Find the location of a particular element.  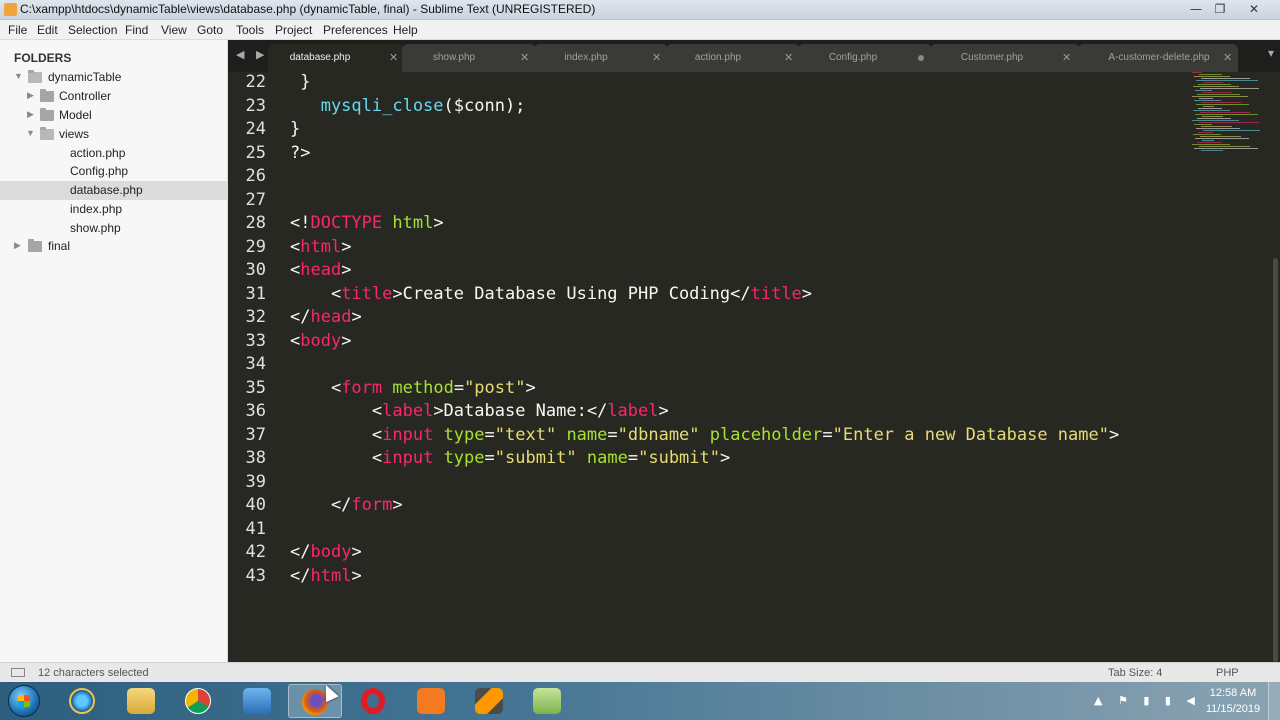

menu-selection: Selection is located at coordinates (92, 30).